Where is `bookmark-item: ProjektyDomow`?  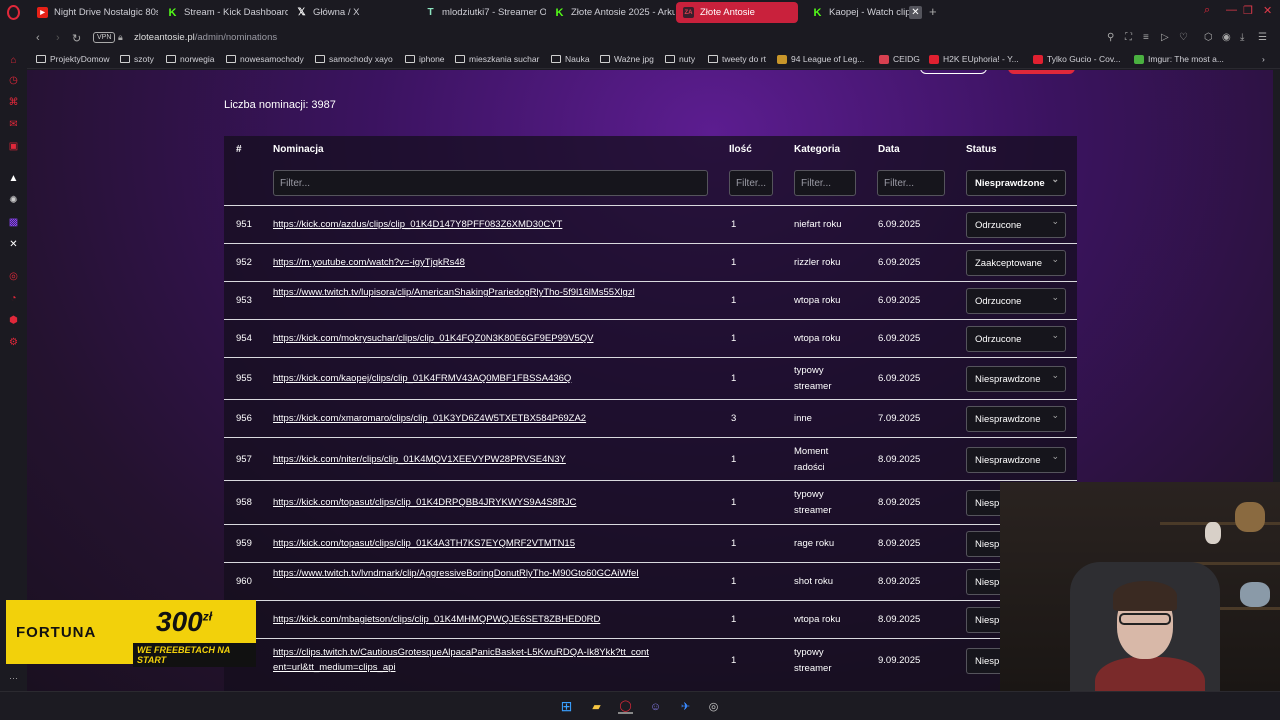
bookmark-item: ProjektyDomow is located at coordinates (73, 59).